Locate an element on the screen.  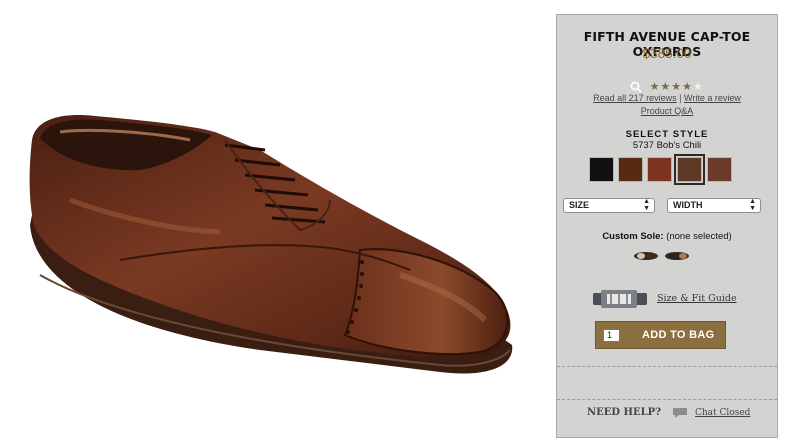
reviews-links: Read all 217 reviews | Write a review is located at coordinates (667, 98).